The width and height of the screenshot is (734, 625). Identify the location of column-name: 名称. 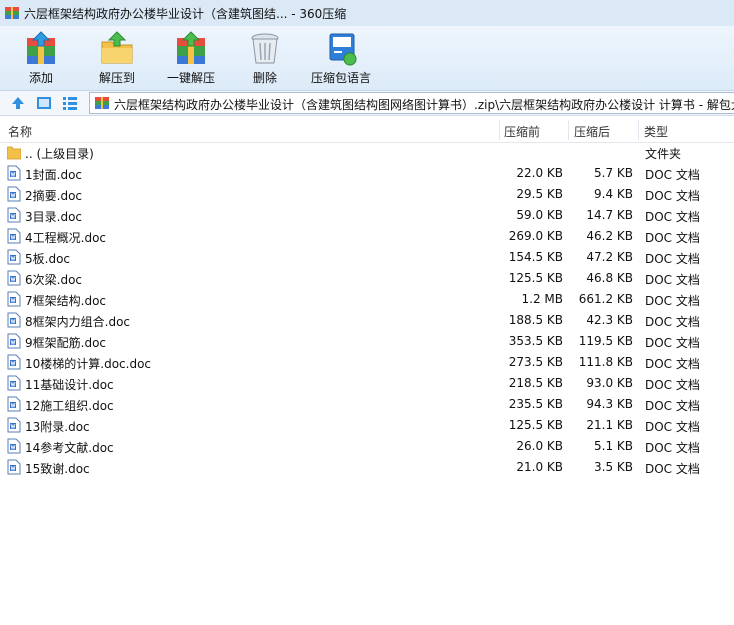
(20, 131).